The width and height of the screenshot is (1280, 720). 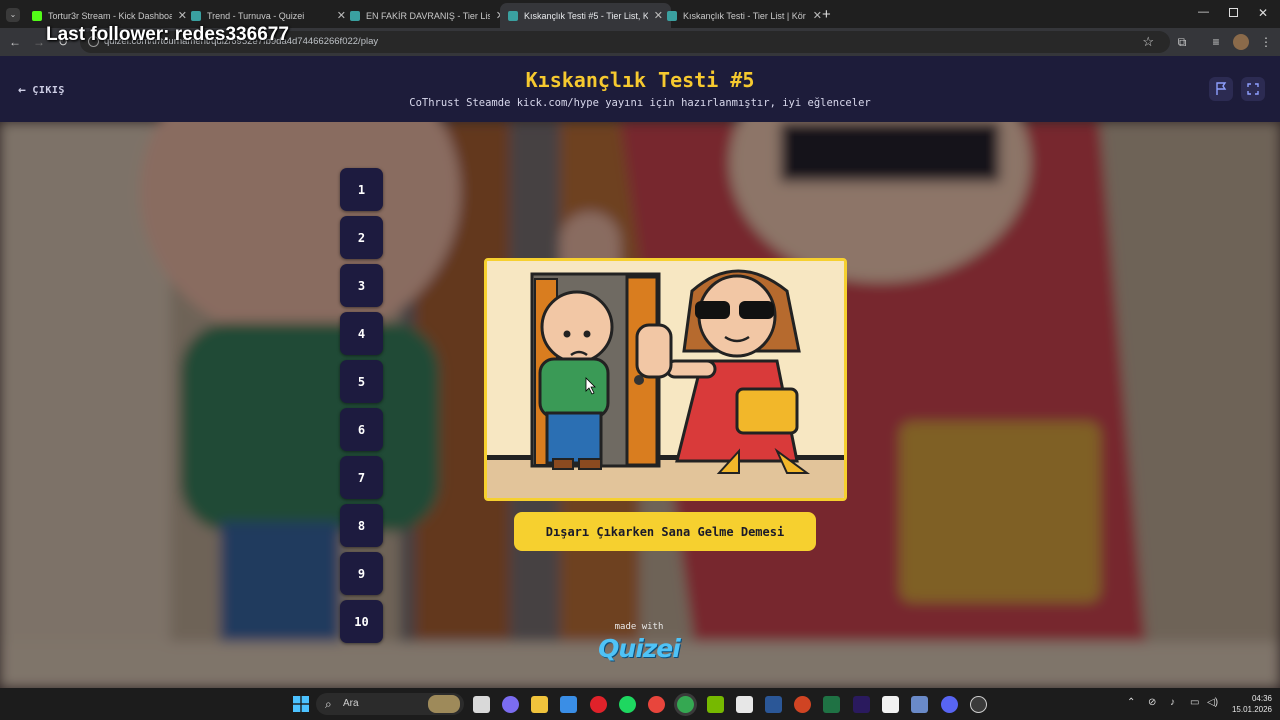 I want to click on report-flag-button, so click(x=1221, y=89).